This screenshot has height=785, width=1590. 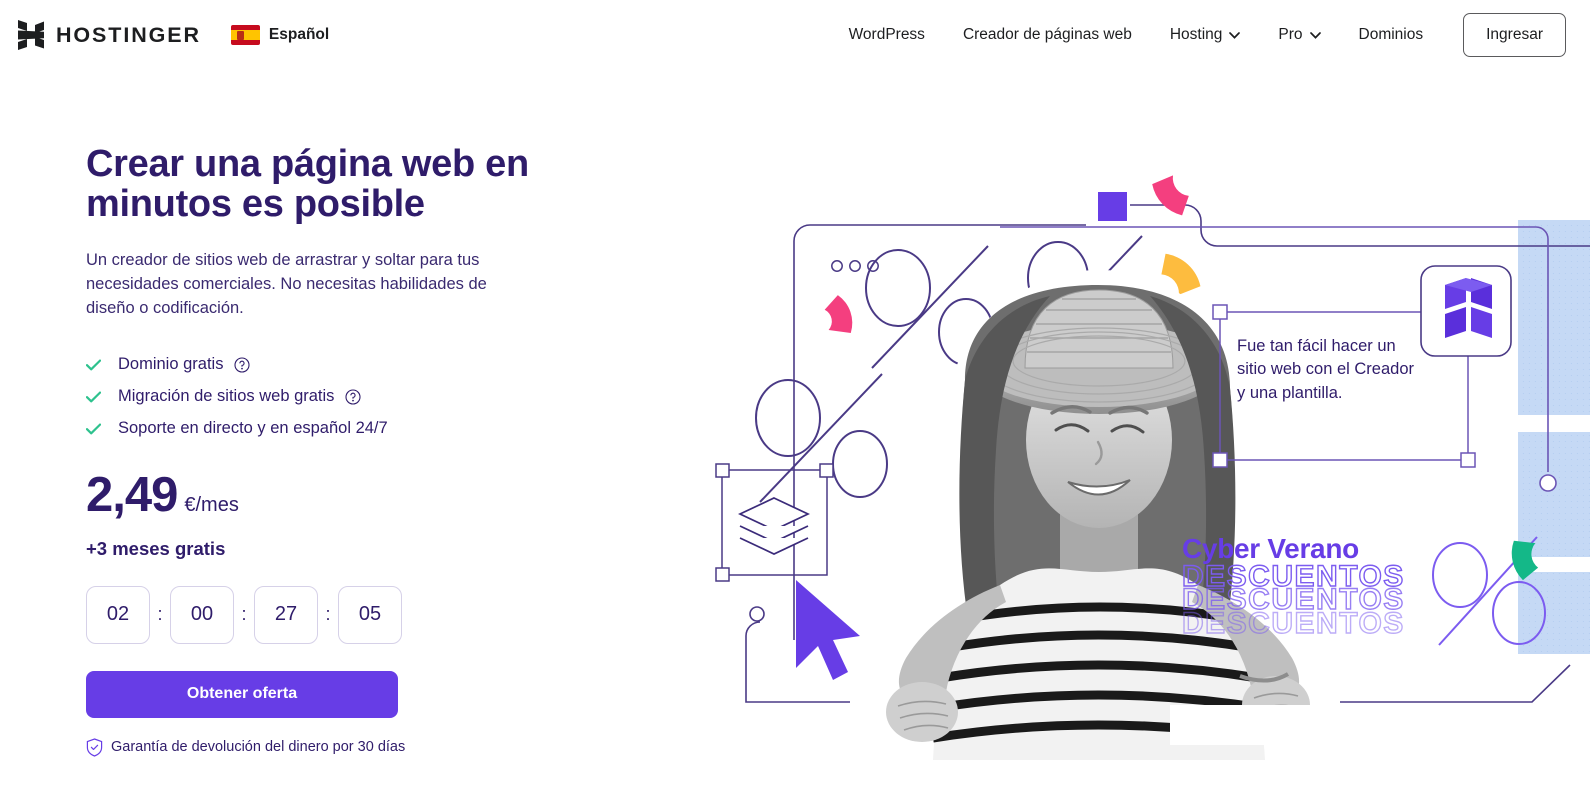 I want to click on nav-item-website-builder: Creador de páginas web, so click(x=1047, y=35).